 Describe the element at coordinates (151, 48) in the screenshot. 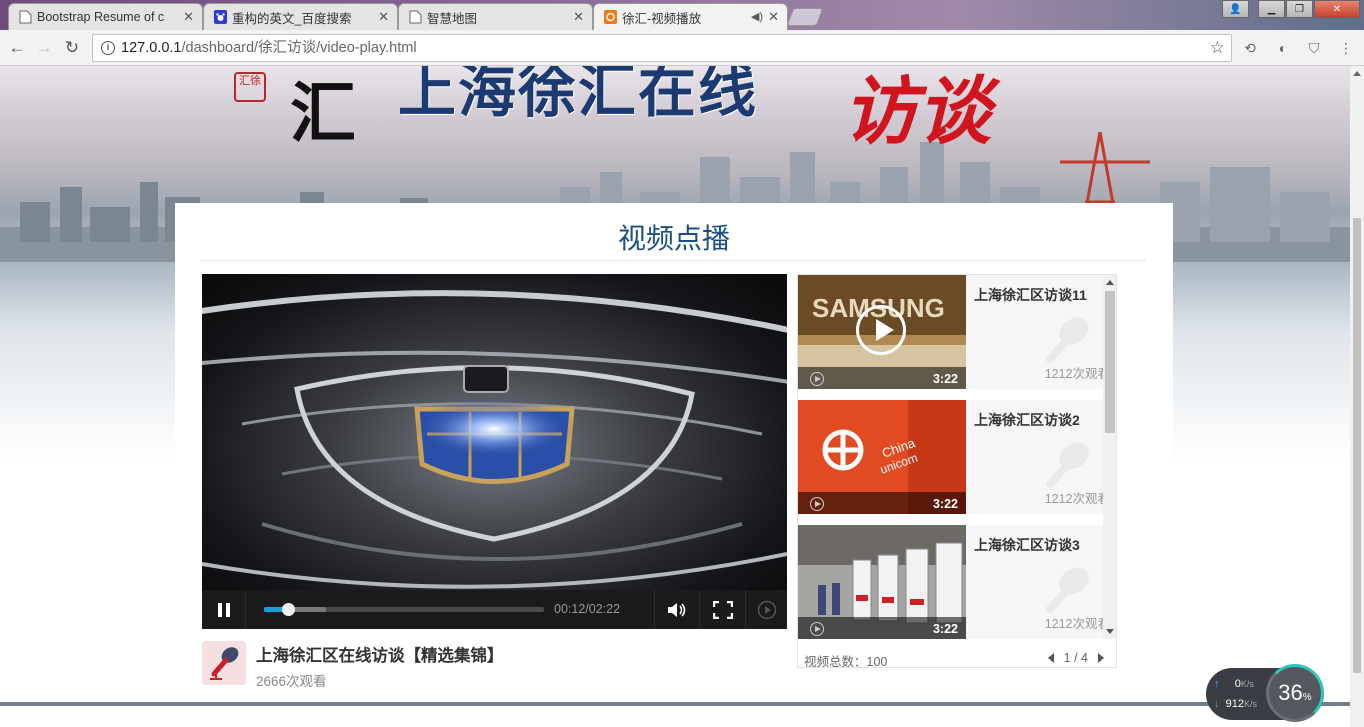

I see `url-host: 127.0.0.1` at that location.